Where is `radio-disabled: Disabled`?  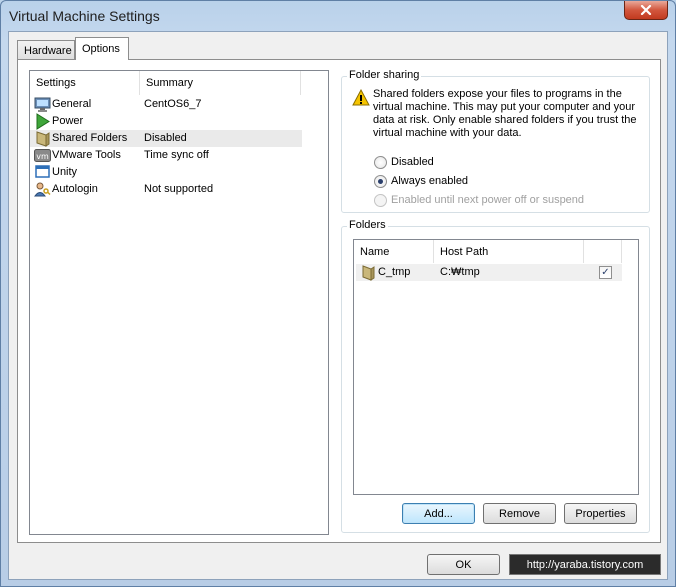 radio-disabled: Disabled is located at coordinates (404, 162).